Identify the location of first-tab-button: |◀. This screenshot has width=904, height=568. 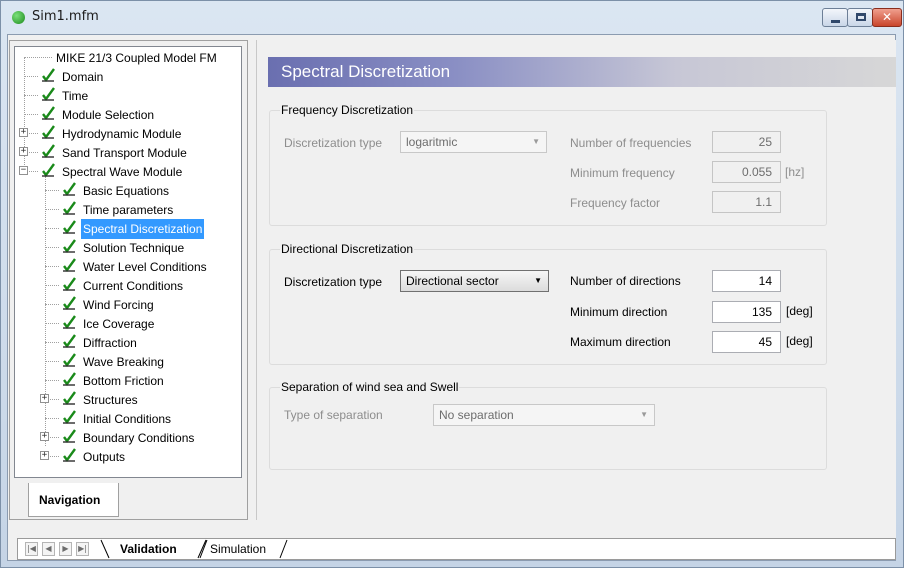
(31, 549).